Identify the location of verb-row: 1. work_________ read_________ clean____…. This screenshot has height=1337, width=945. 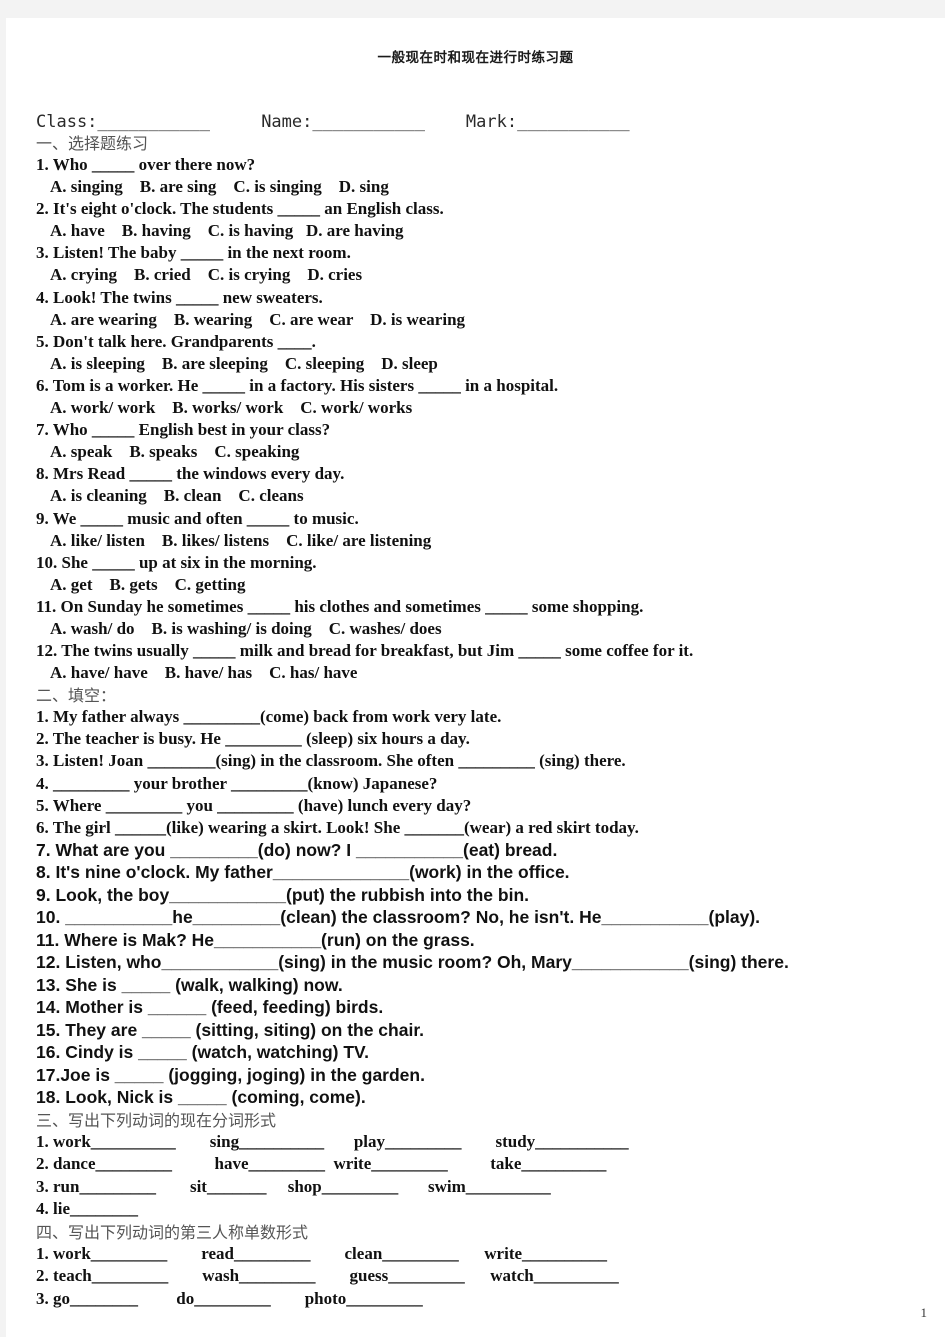
(322, 1253).